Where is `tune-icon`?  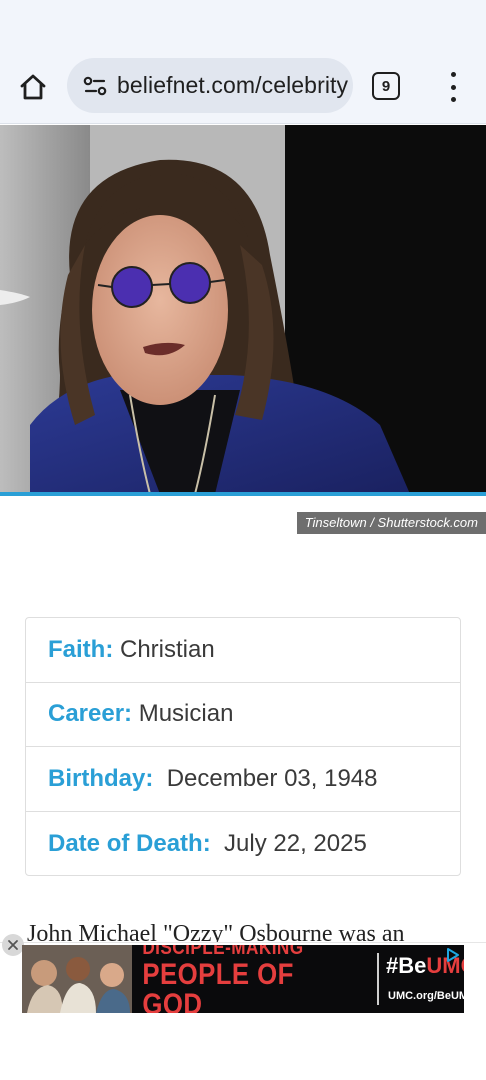
tune-icon is located at coordinates (95, 85).